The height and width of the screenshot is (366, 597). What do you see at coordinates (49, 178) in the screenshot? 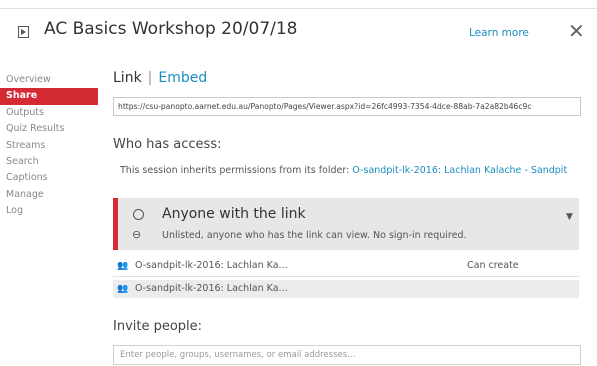
I see `sidebar-item-captions: Captions` at bounding box center [49, 178].